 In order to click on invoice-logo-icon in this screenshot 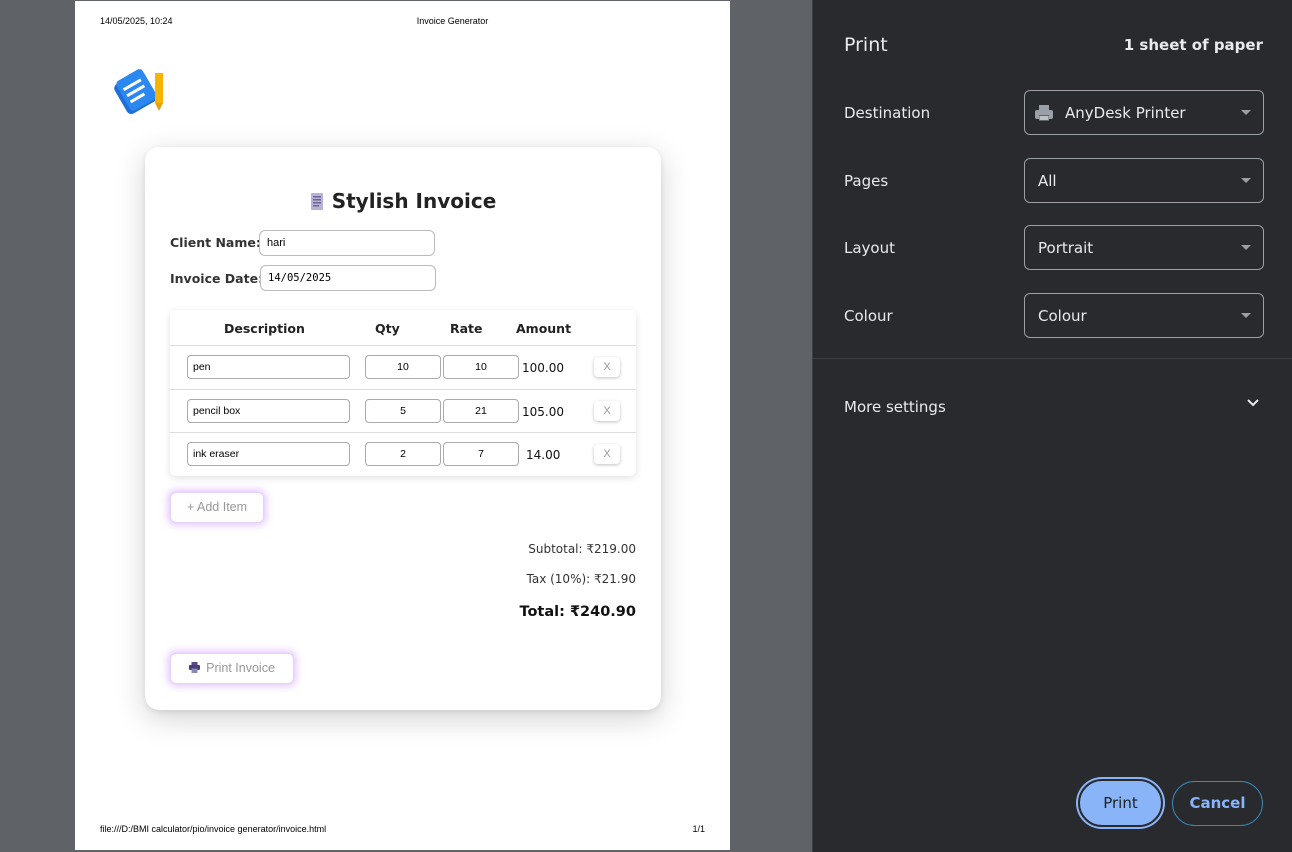, I will do `click(138, 92)`.